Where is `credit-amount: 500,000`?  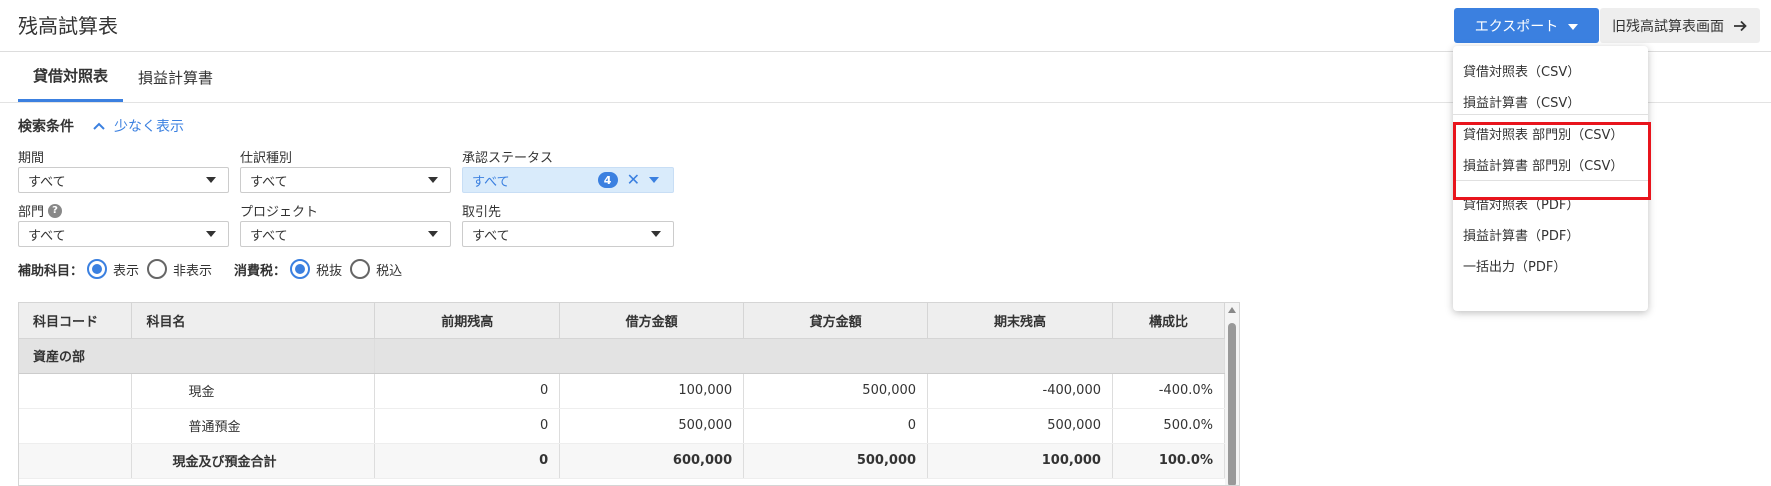
credit-amount: 500,000 is located at coordinates (836, 391).